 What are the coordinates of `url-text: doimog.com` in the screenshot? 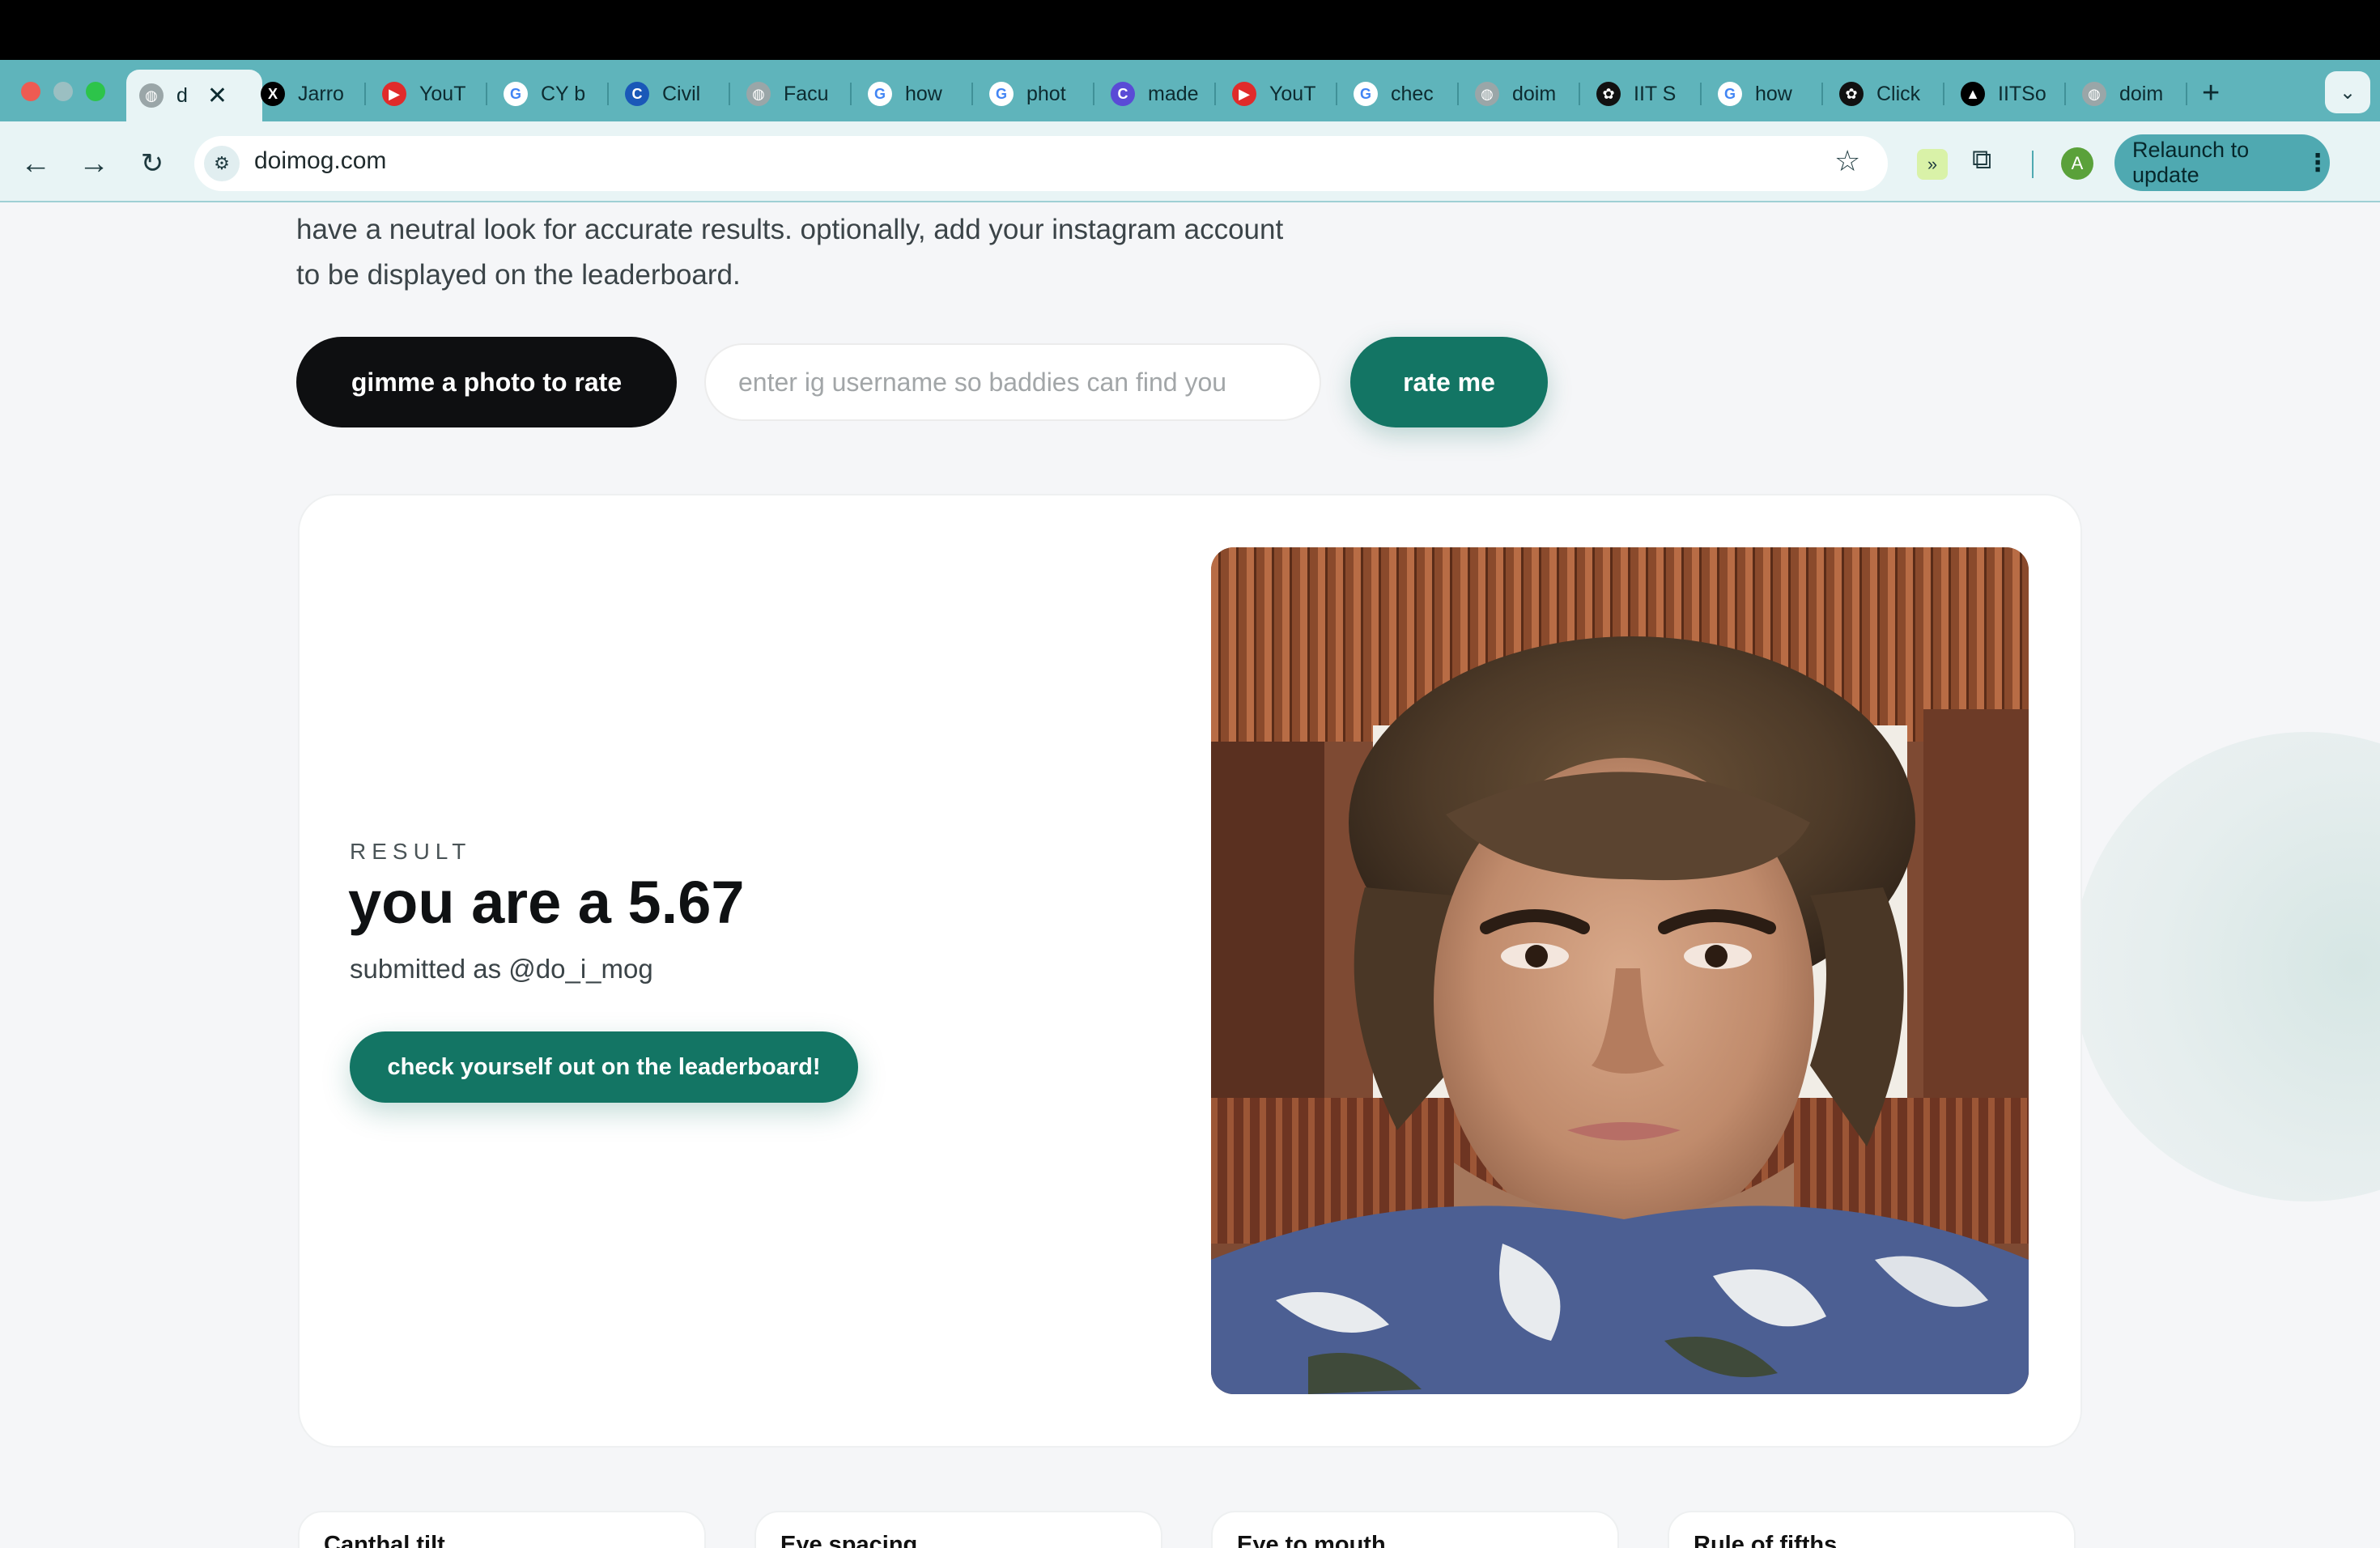 It's located at (320, 161).